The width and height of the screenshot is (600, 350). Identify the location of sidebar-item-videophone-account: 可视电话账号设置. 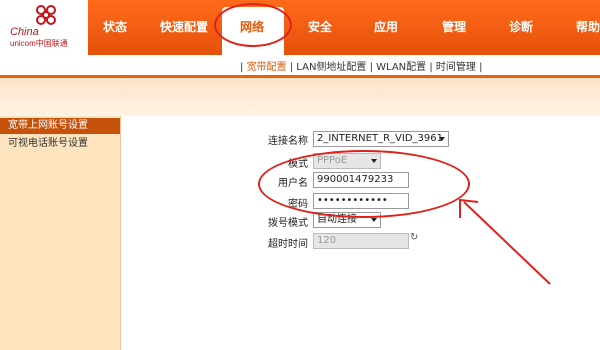
(60, 144).